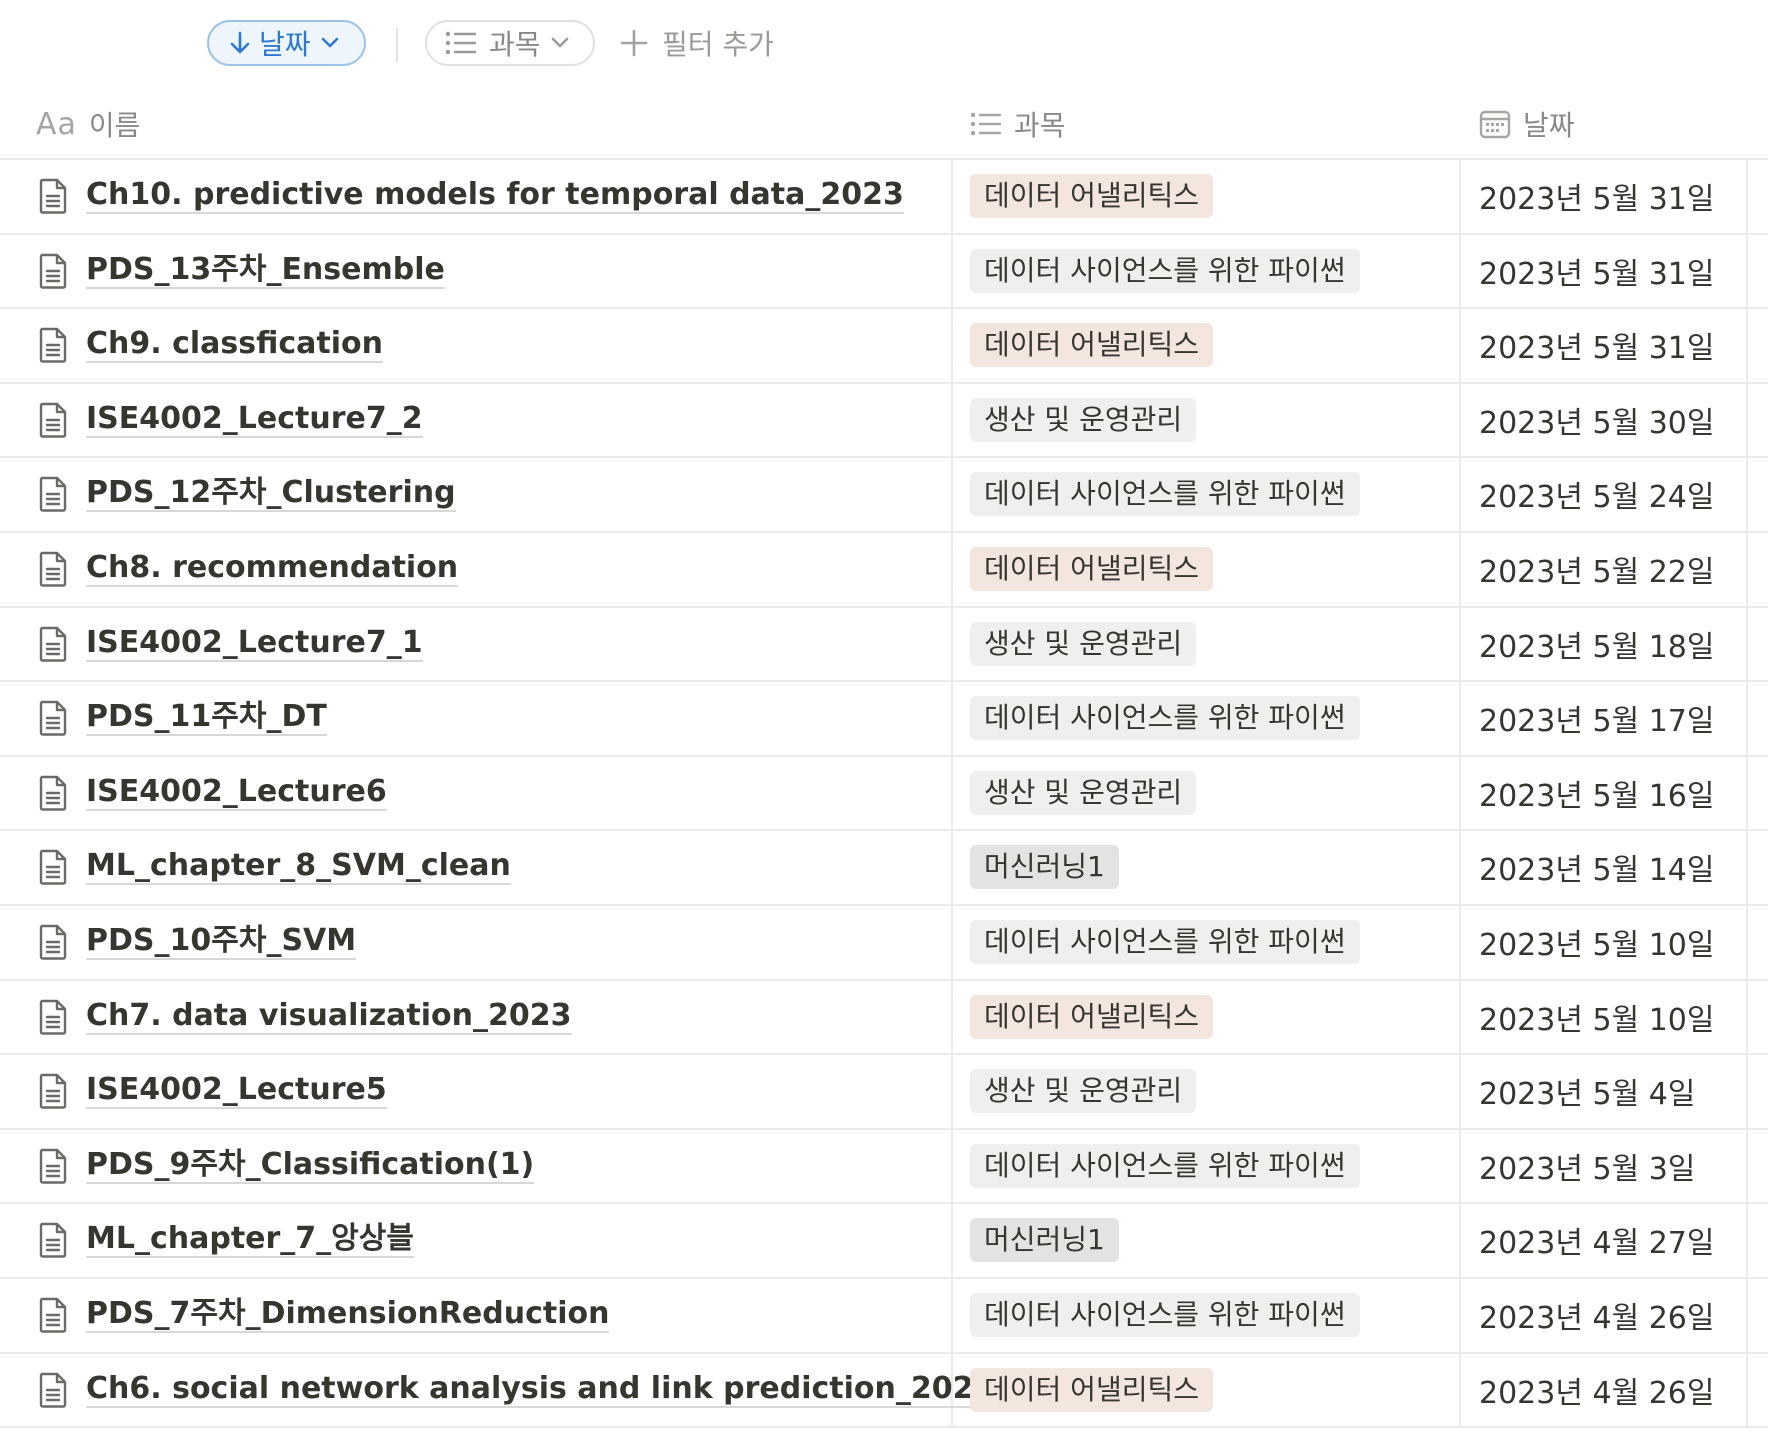 The width and height of the screenshot is (1768, 1434). I want to click on cell-name: ISE4002_Lecture7_2, so click(230, 420).